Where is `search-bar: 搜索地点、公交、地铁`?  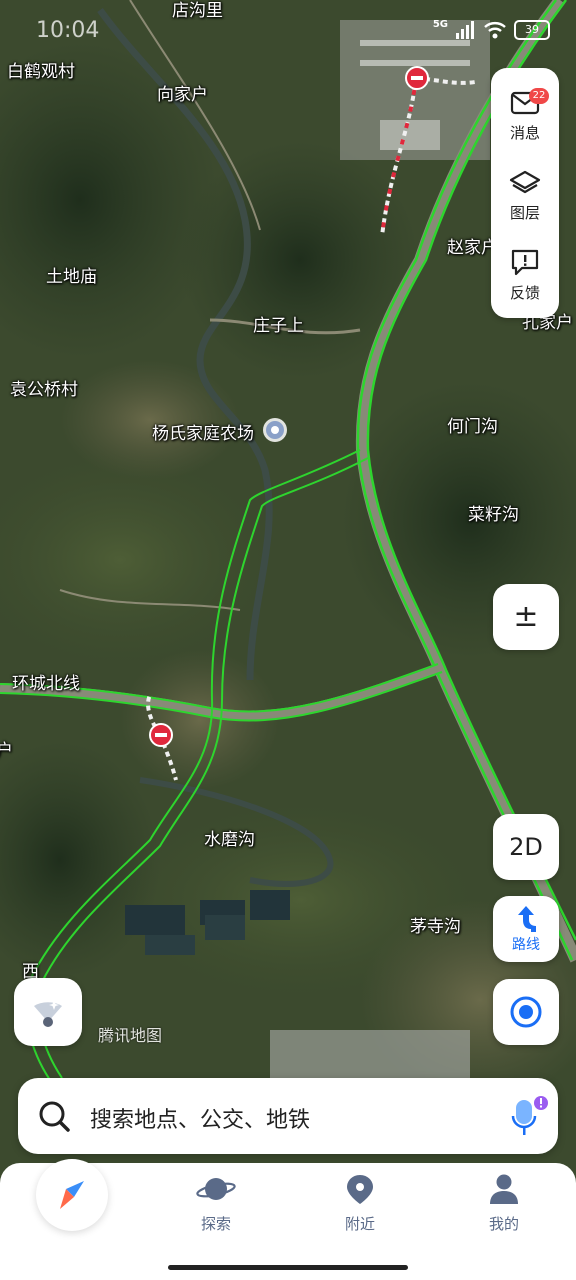 search-bar: 搜索地点、公交、地铁 is located at coordinates (288, 1116).